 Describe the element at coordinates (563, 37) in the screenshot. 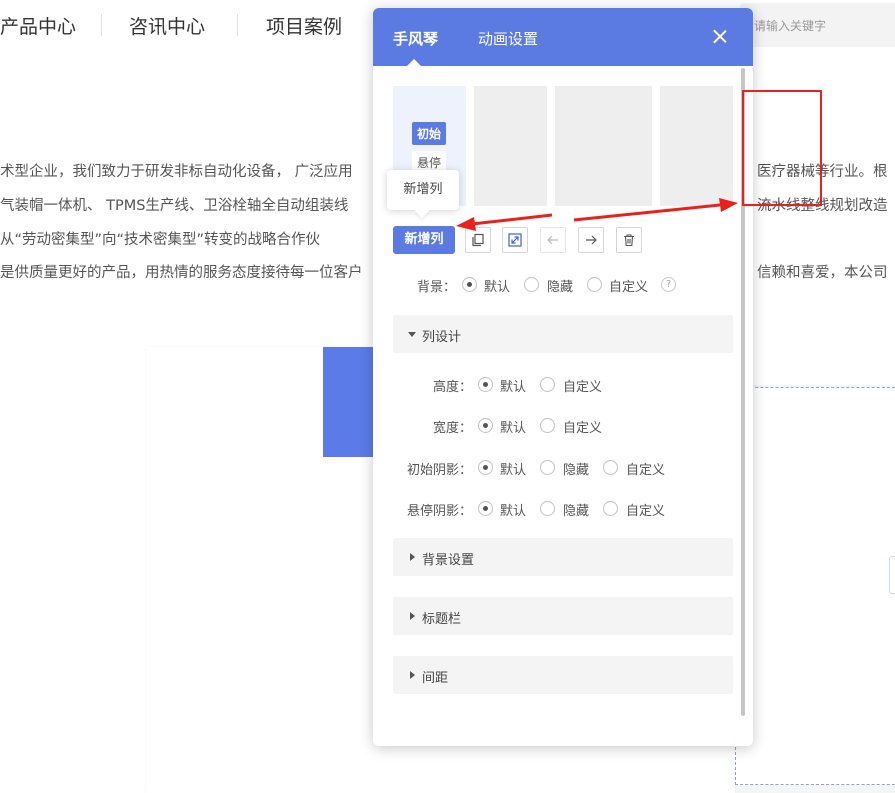

I see `panel-header: 手风琴 动画设置` at that location.